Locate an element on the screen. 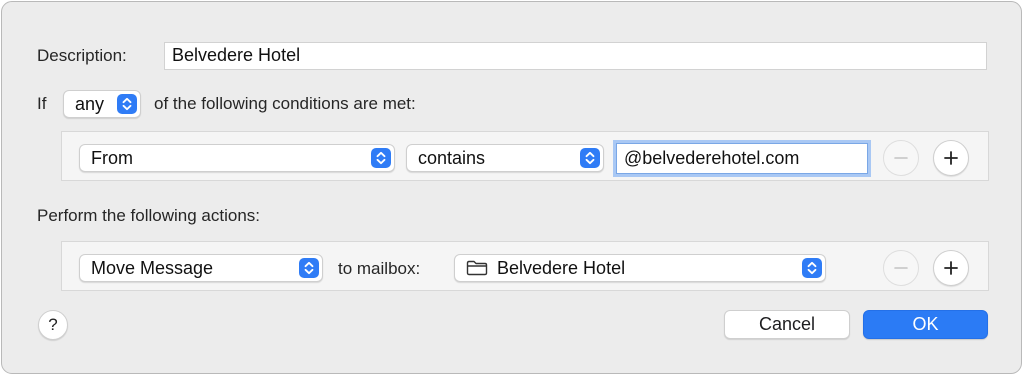 The image size is (1024, 375). to-mailbox-label: to mailbox: is located at coordinates (379, 268).